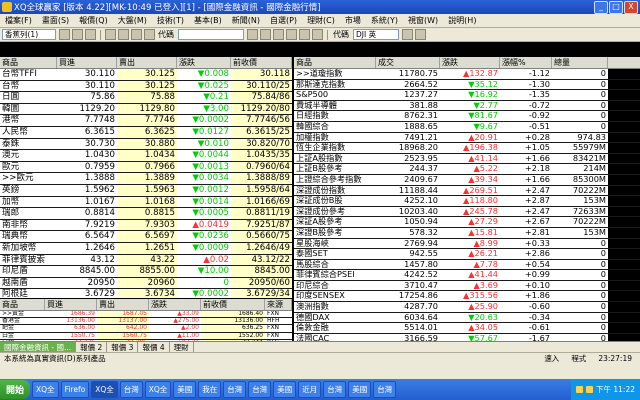  What do you see at coordinates (376, 34) in the screenshot?
I see `index-select: DJI 英` at bounding box center [376, 34].